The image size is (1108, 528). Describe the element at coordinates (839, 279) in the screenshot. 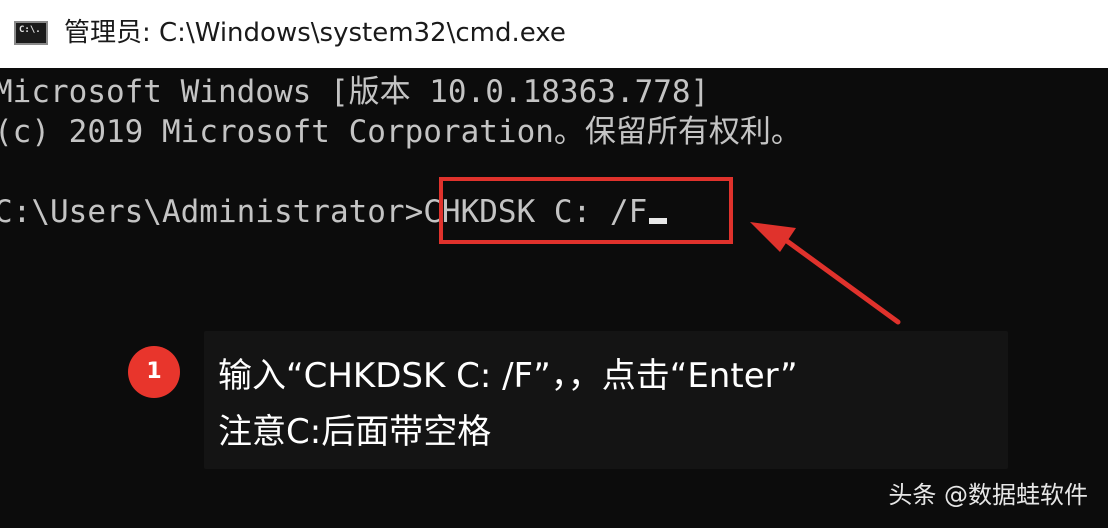

I see `arrow-shaft` at that location.